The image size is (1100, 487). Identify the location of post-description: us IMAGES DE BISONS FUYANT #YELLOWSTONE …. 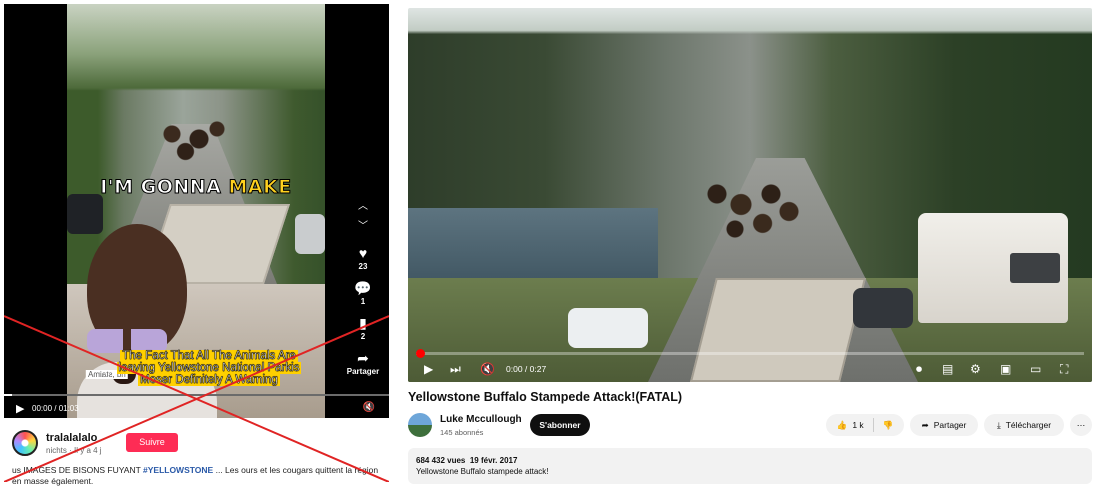
(198, 476).